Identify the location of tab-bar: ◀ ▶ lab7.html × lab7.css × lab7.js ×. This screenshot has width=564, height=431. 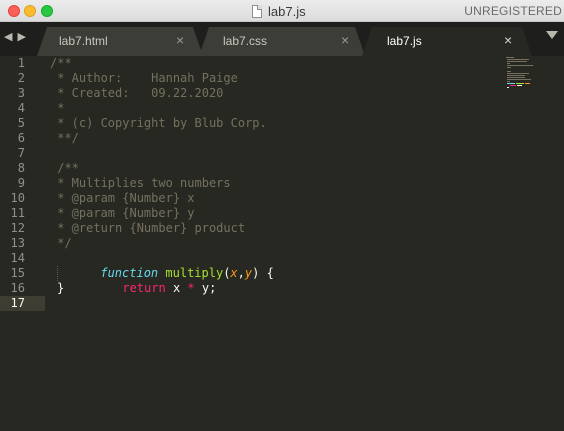
(282, 39).